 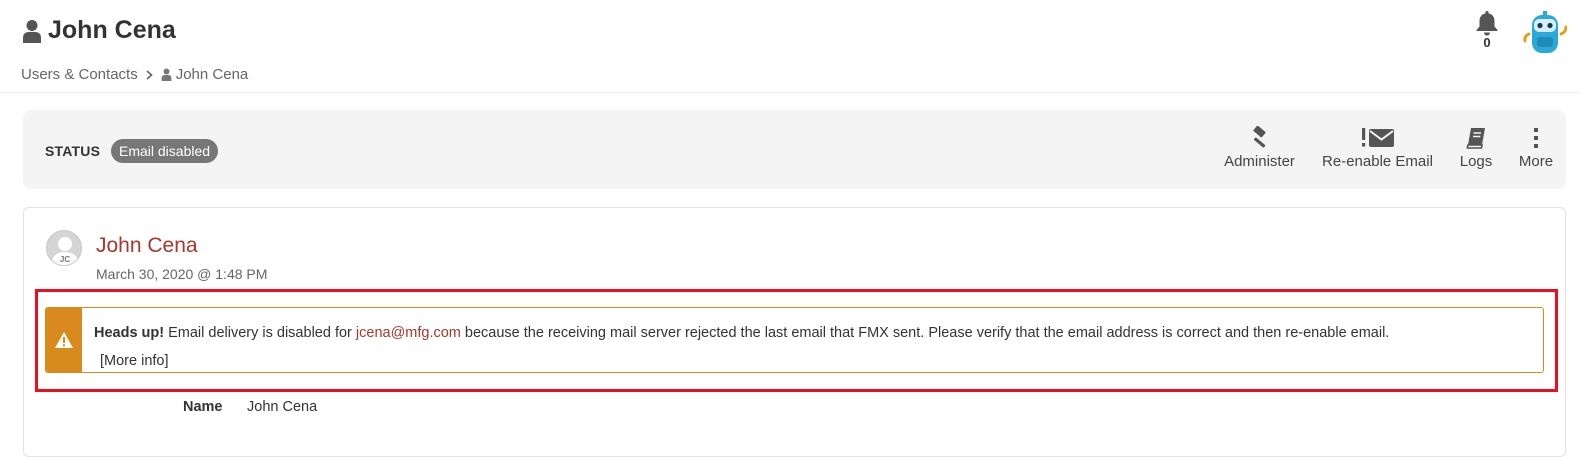 I want to click on alert-text-before: Email delivery is disabled for, so click(x=260, y=333).